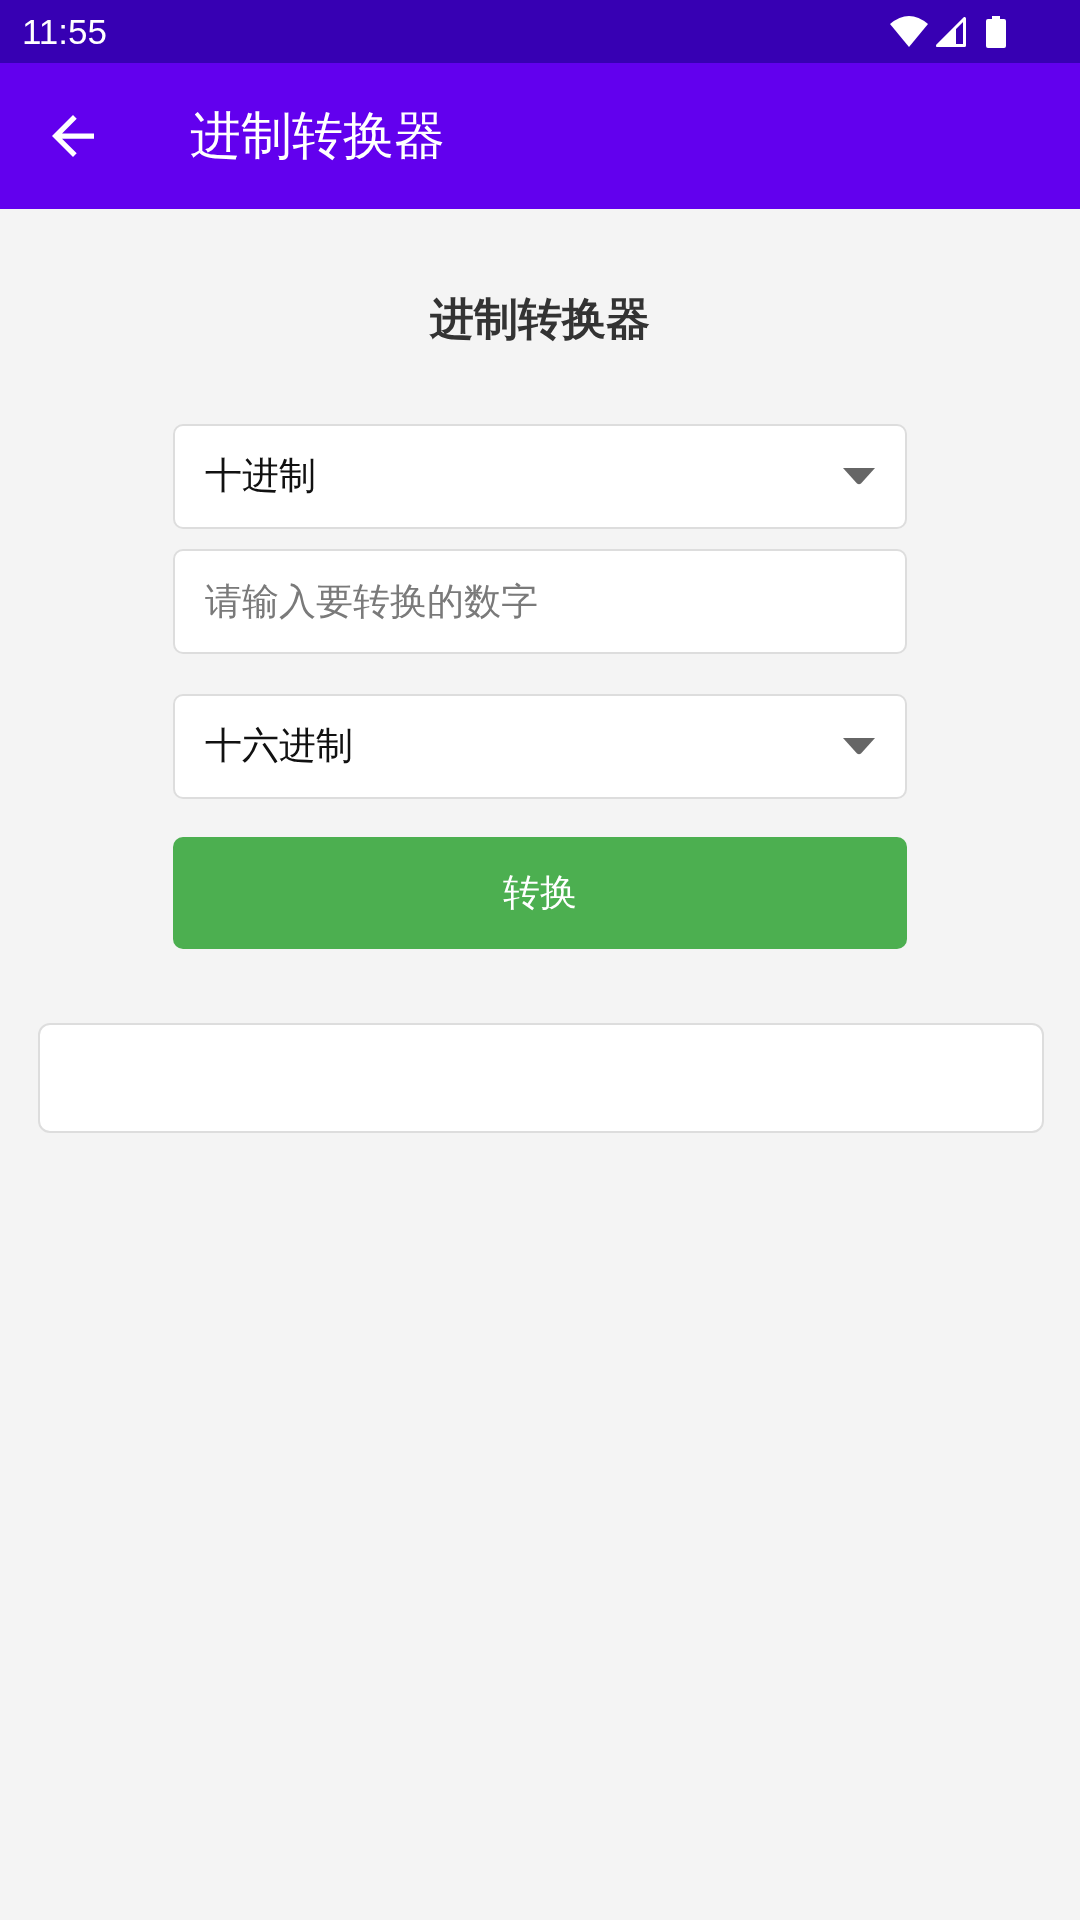 The height and width of the screenshot is (1920, 1080). What do you see at coordinates (317, 136) in the screenshot?
I see `app-bar-title: 进制转换器` at bounding box center [317, 136].